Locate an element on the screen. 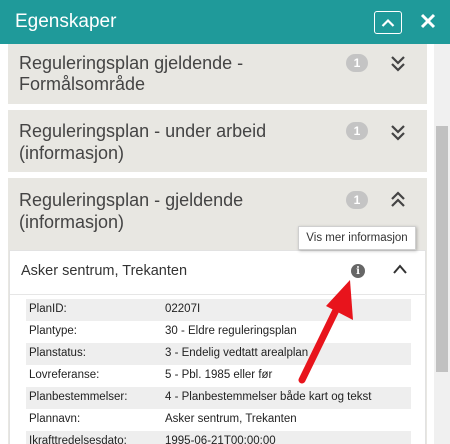 This screenshot has width=450, height=444. collapse-panel-button is located at coordinates (388, 22).